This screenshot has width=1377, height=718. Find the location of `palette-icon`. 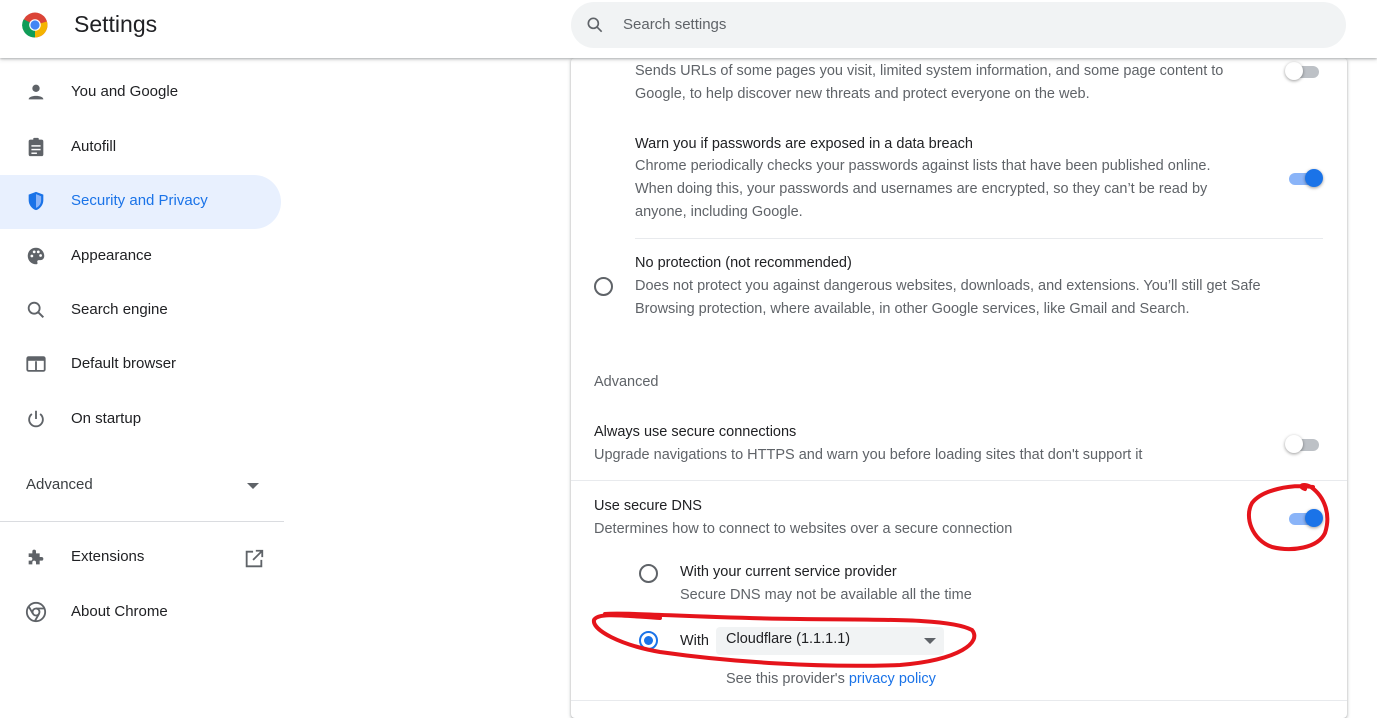

palette-icon is located at coordinates (36, 256).